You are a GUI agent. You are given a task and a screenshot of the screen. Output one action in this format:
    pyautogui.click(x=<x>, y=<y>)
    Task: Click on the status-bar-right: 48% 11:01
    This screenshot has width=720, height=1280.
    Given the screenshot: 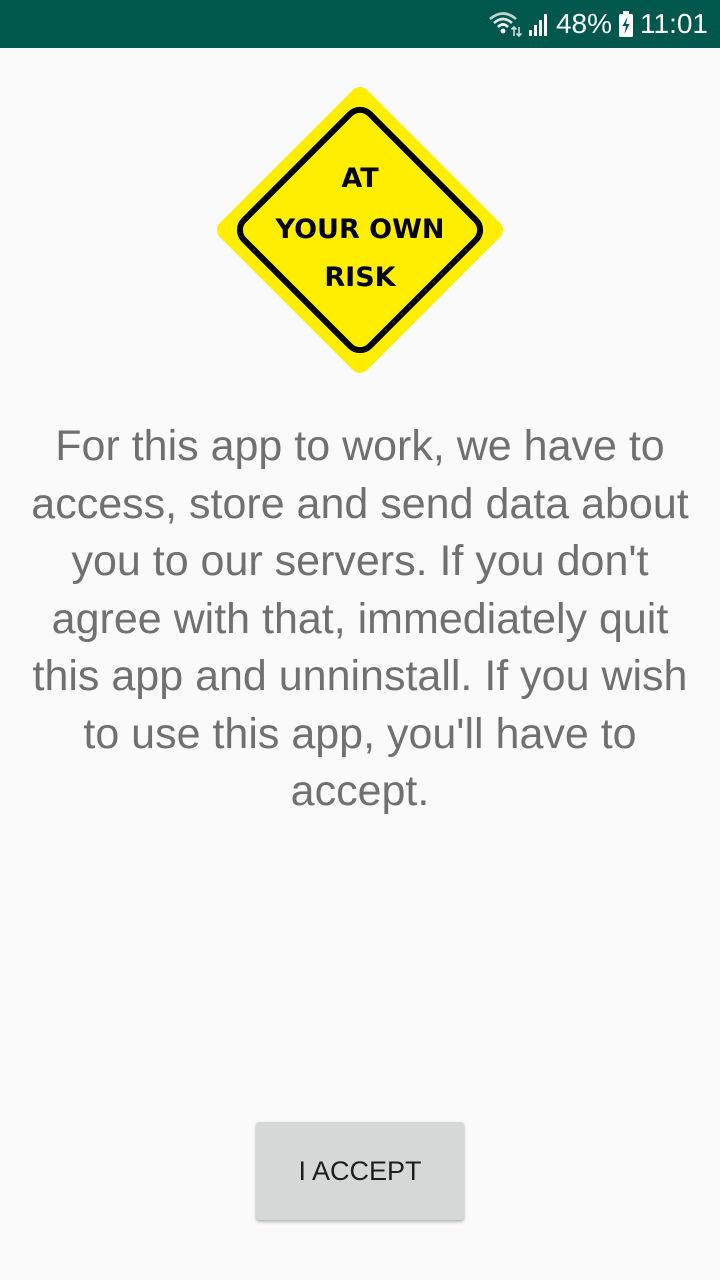 What is the action you would take?
    pyautogui.click(x=598, y=24)
    